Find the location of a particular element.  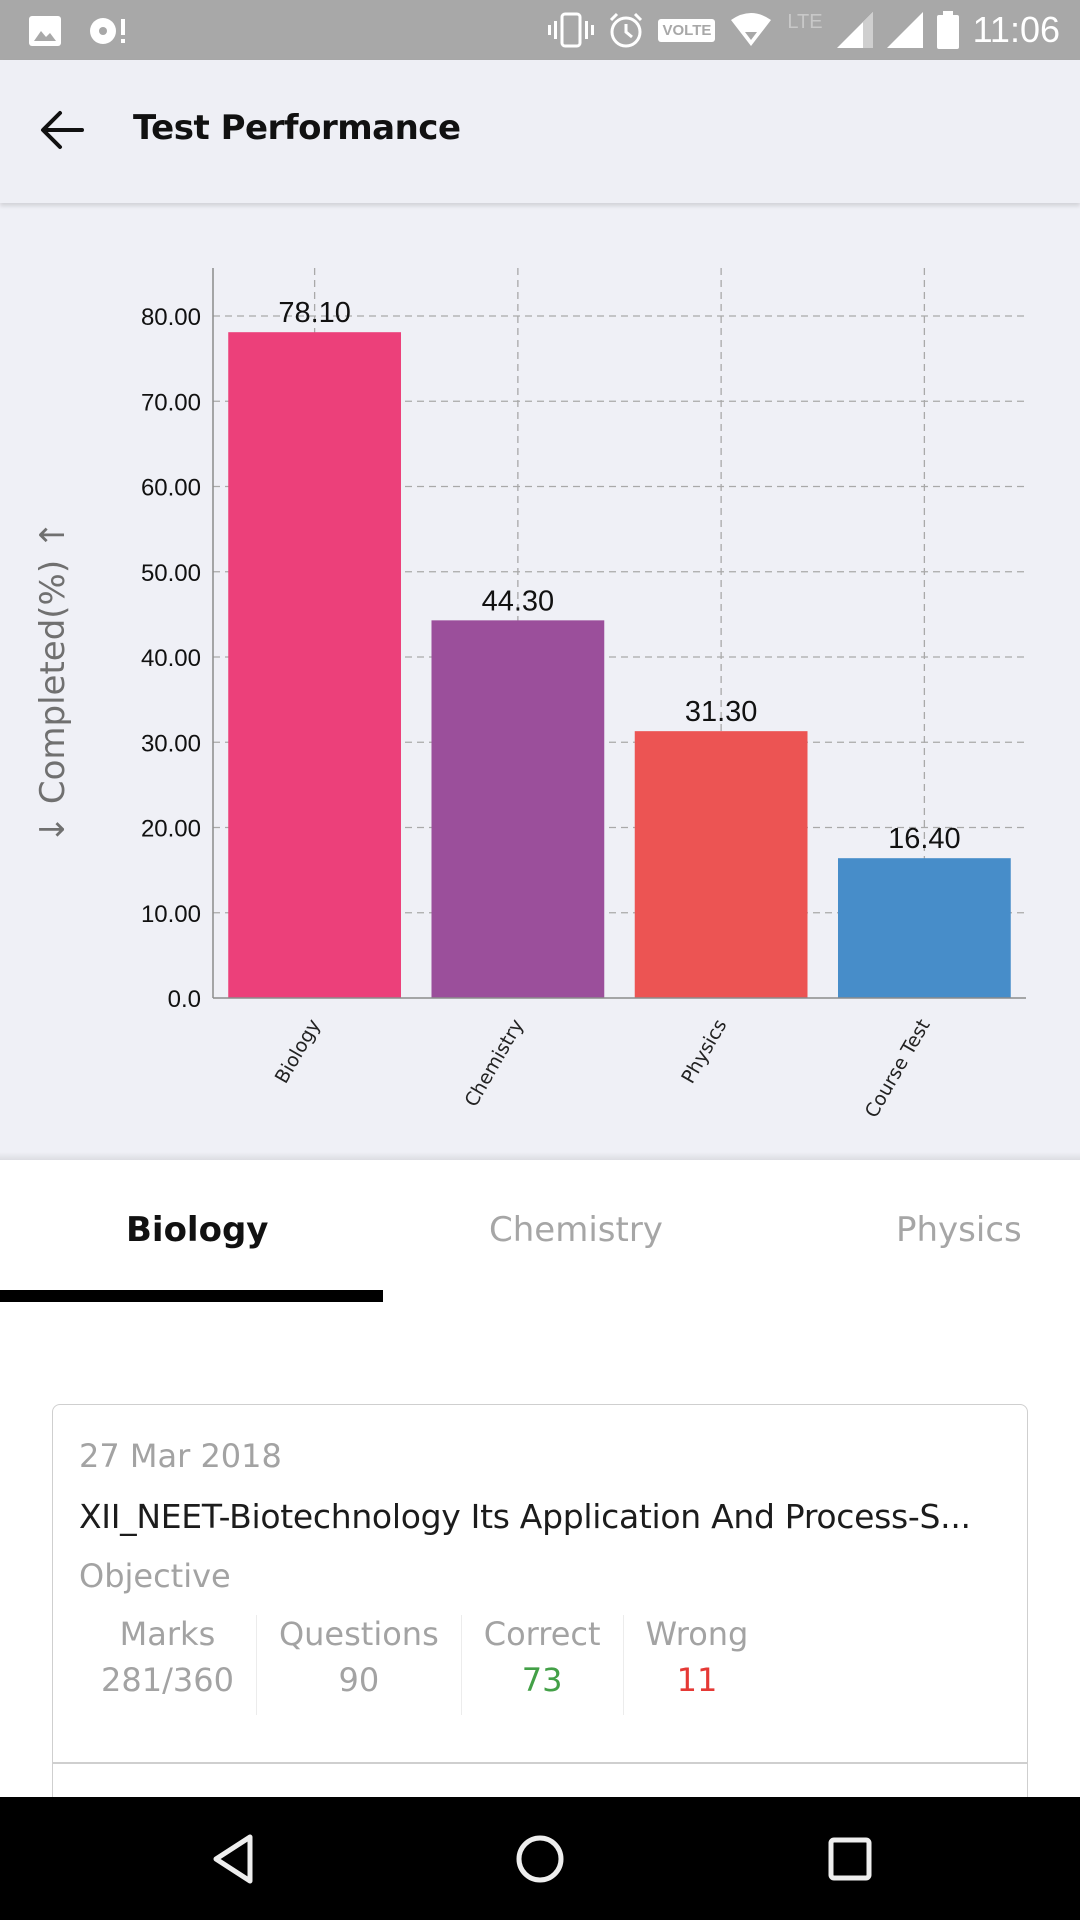

x-tick-label: Physics is located at coordinates (704, 1052).